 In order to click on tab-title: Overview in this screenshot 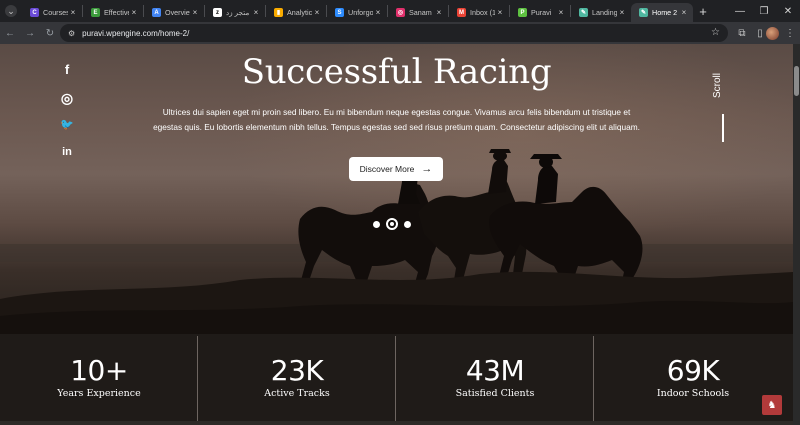, I will do `click(177, 12)`.